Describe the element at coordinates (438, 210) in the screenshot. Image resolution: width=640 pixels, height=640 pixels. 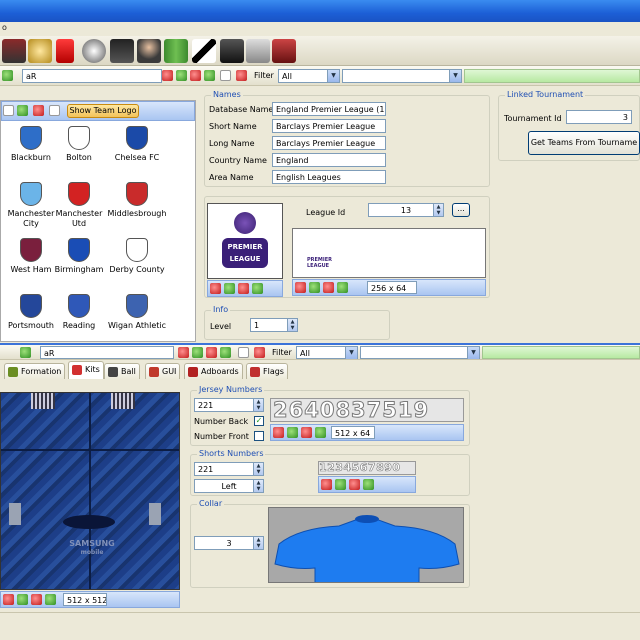
I see `league-id-spinner: ▲ ▼` at that location.